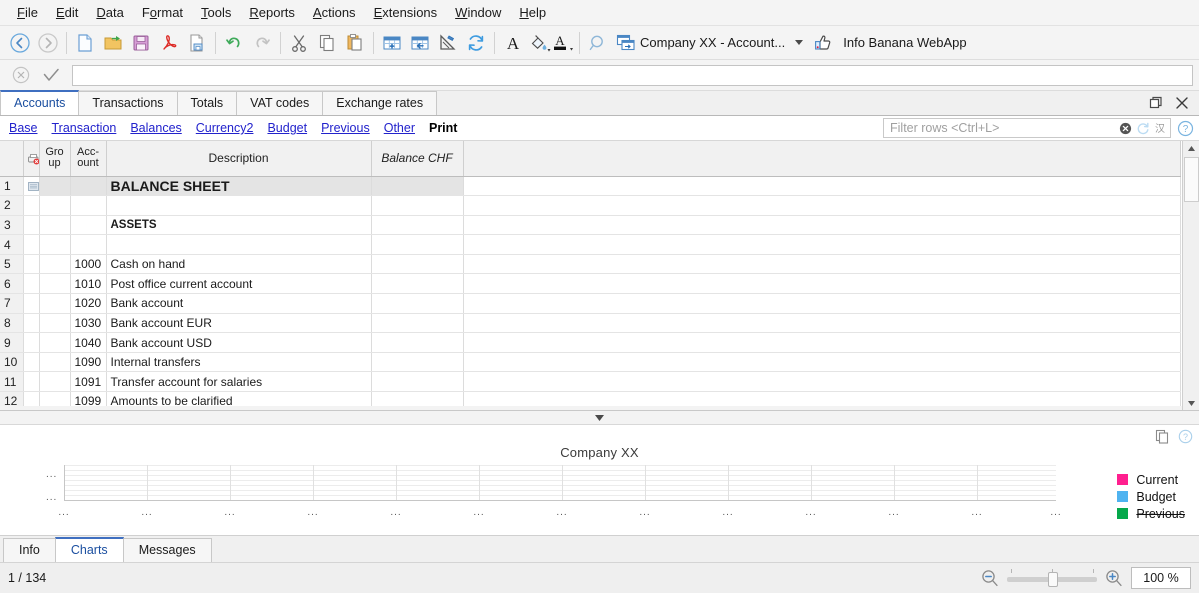 This screenshot has width=1199, height=593. Describe the element at coordinates (262, 43) in the screenshot. I see `redo-icon` at that location.